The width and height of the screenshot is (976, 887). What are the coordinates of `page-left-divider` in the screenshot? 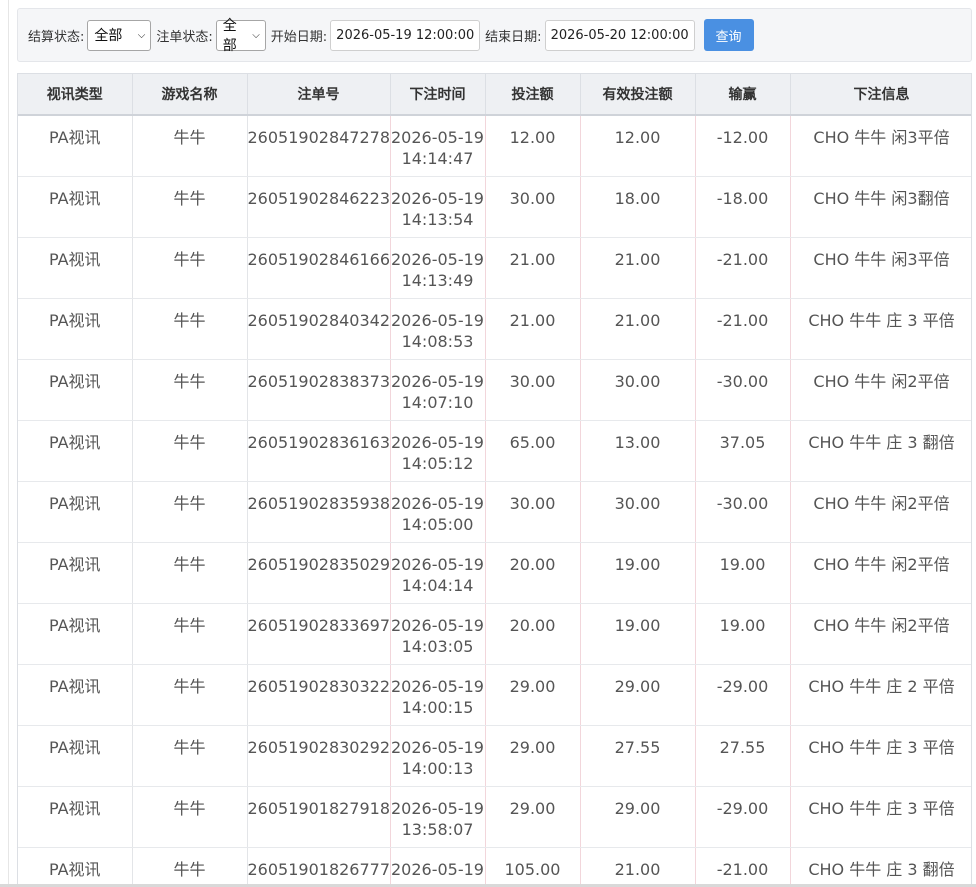 It's located at (8, 443).